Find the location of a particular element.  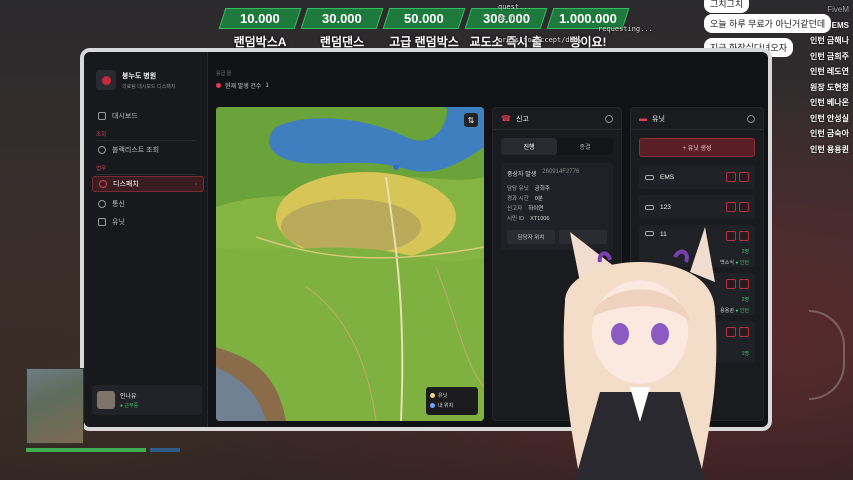

report-key: 신고자 is located at coordinates (515, 209).